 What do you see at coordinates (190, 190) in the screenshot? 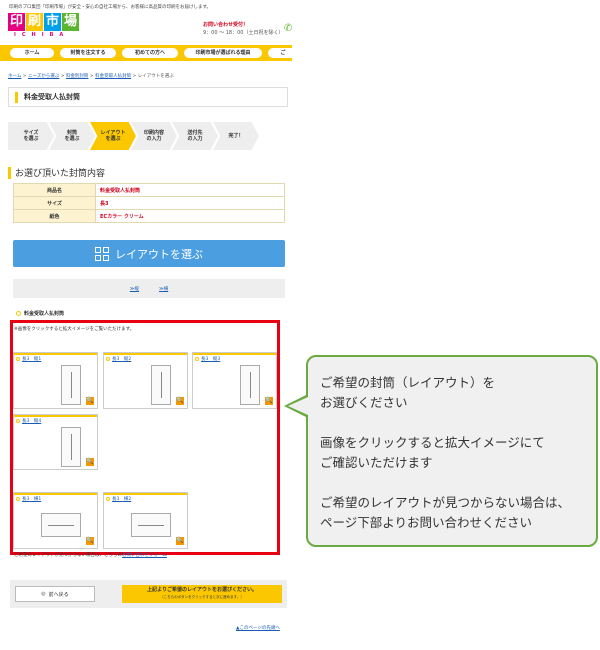
I see `table-value: 料金受取人払封筒` at bounding box center [190, 190].